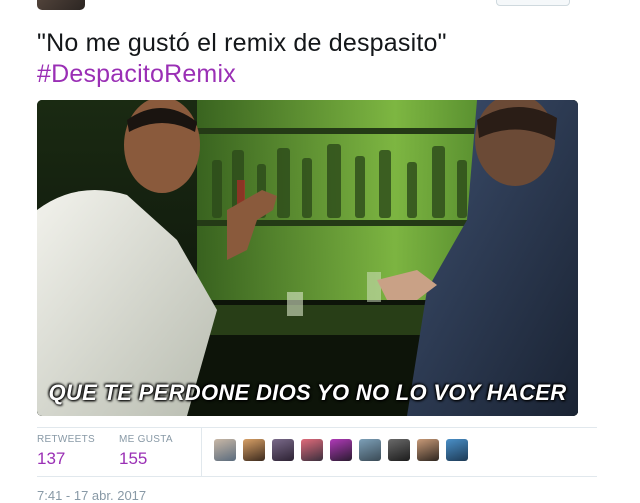 This screenshot has width=640, height=503. What do you see at coordinates (533, 3) in the screenshot?
I see `follow-button` at bounding box center [533, 3].